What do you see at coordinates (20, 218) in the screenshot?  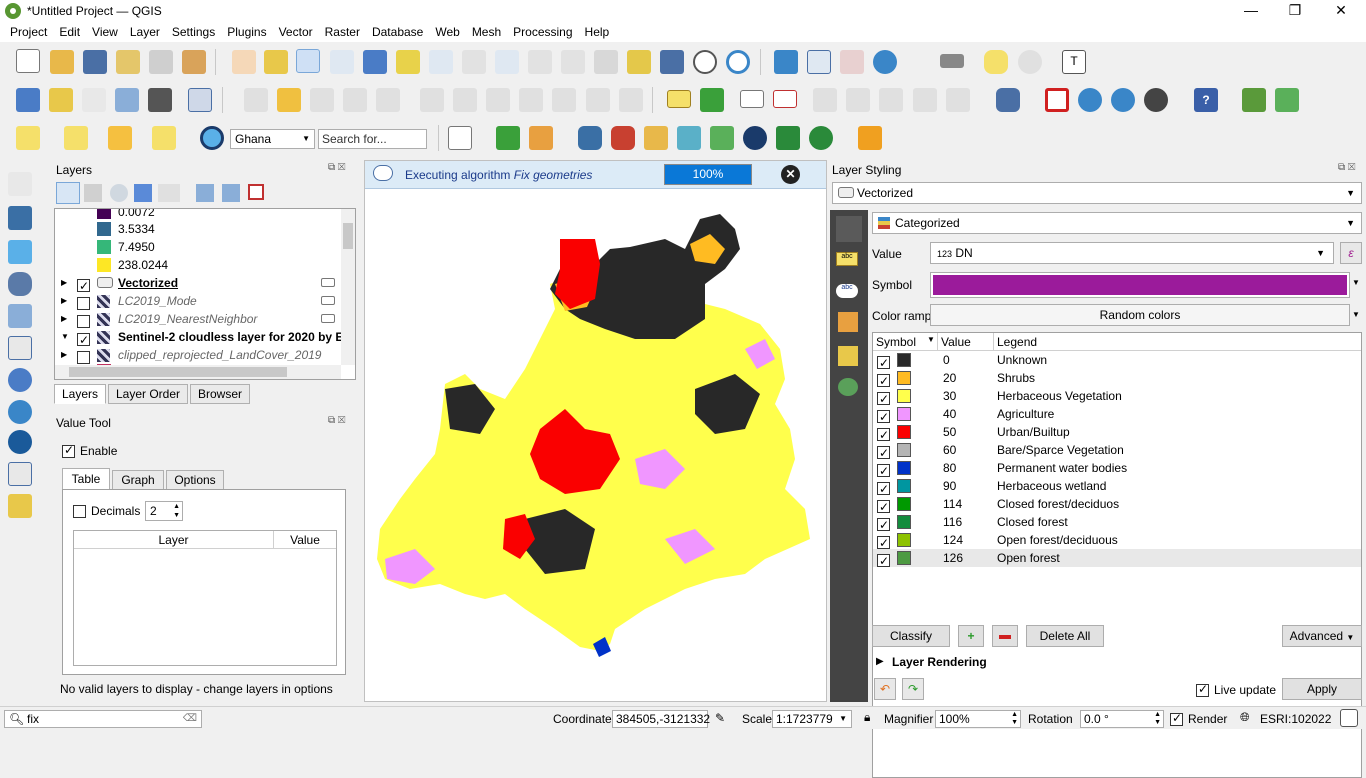 I see `add-raster-layer-icon` at bounding box center [20, 218].